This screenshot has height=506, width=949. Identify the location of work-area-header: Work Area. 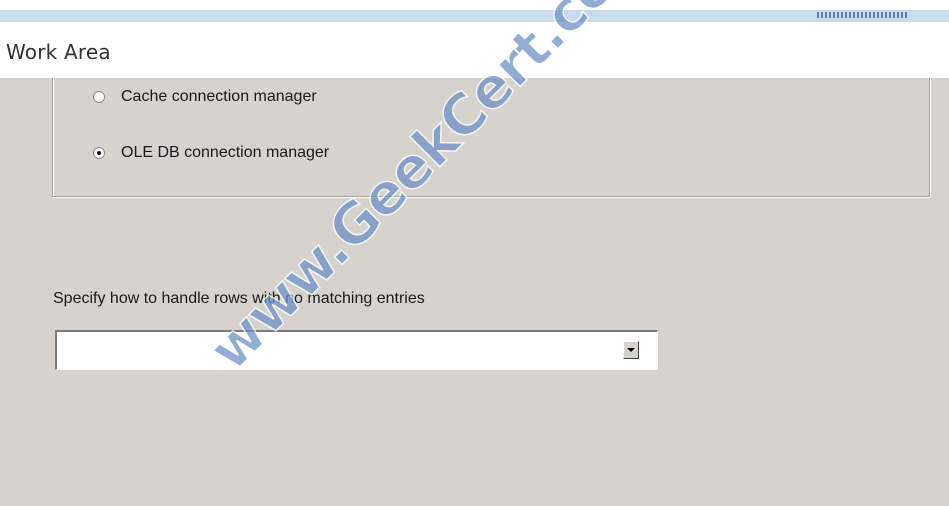
(474, 50).